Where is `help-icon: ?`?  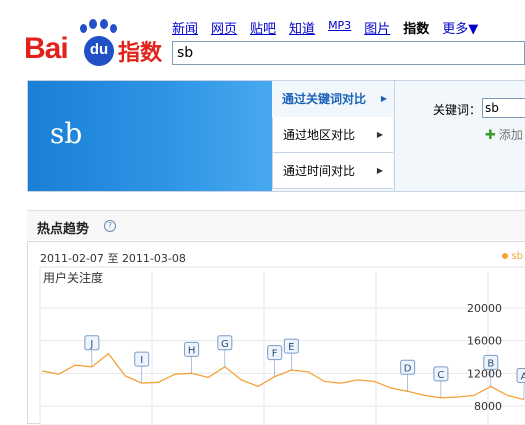 help-icon: ? is located at coordinates (110, 226).